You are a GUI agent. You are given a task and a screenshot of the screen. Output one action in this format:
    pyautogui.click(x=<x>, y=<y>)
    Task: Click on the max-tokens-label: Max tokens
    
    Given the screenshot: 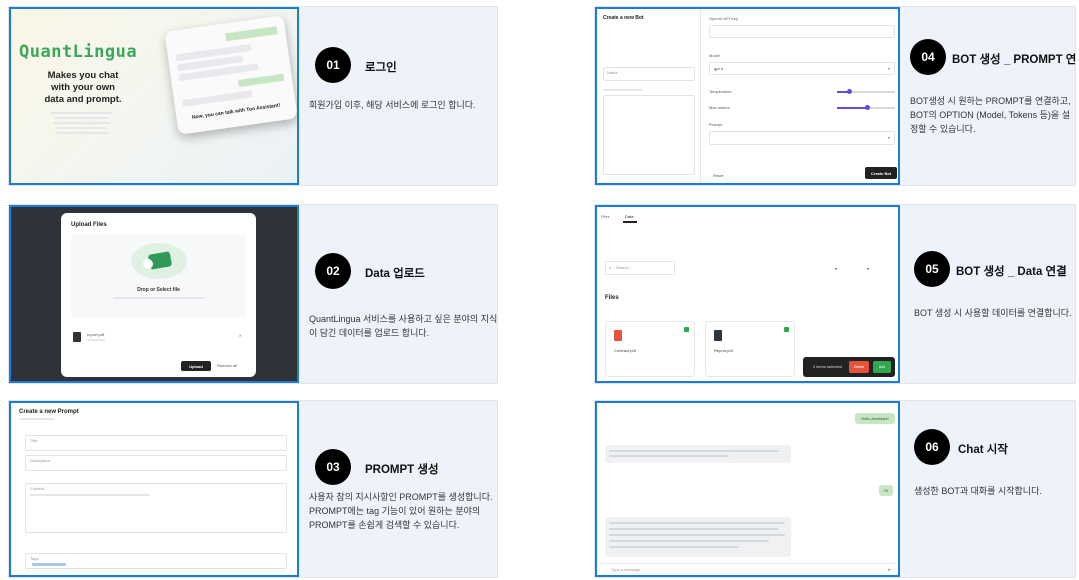 What is the action you would take?
    pyautogui.click(x=719, y=107)
    